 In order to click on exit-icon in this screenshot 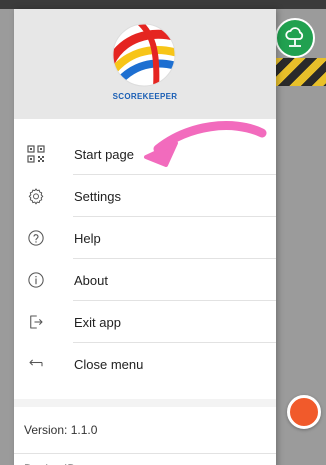, I will do `click(36, 322)`.